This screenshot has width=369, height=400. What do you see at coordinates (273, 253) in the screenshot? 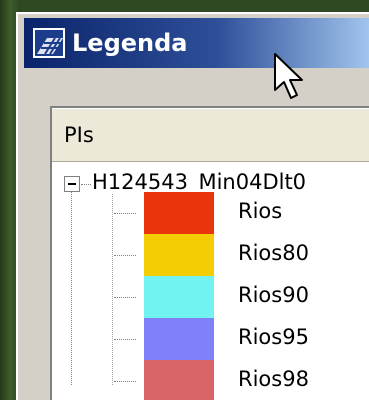
I see `legend-item-label: Rios80` at bounding box center [273, 253].